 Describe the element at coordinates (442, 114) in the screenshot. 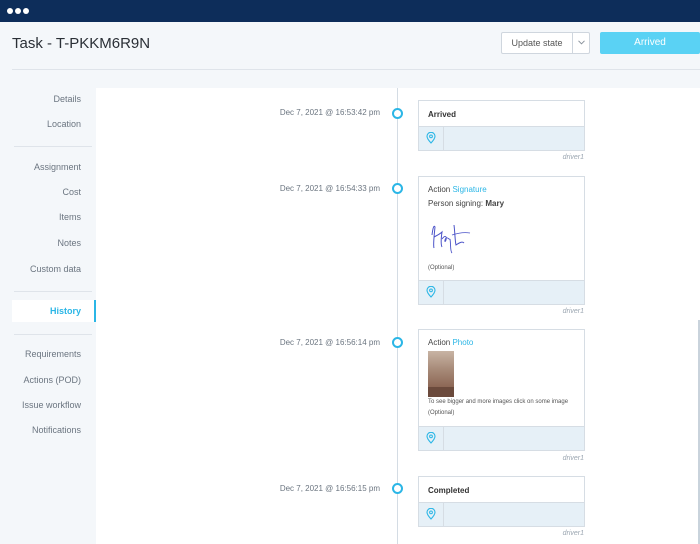

I see `history-card-title: Arrived` at that location.